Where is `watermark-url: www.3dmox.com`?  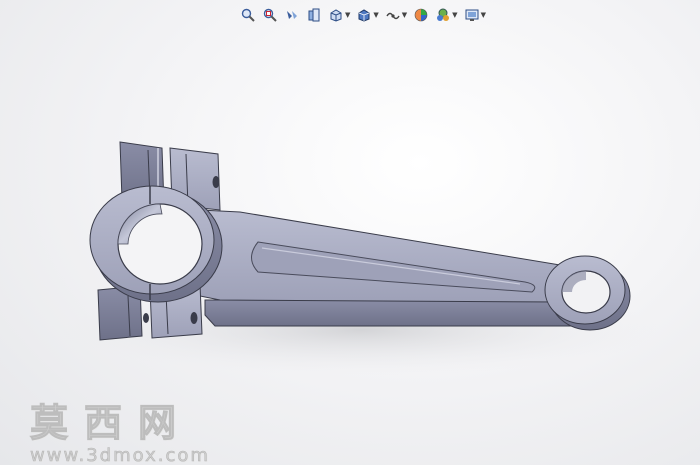 watermark-url: www.3dmox.com is located at coordinates (120, 455).